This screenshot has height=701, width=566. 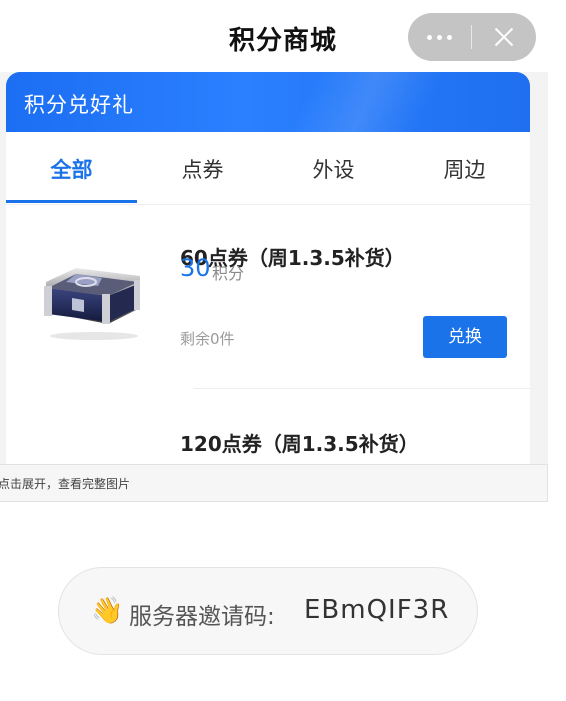 What do you see at coordinates (283, 36) in the screenshot?
I see `top-bar: 积分商城` at bounding box center [283, 36].